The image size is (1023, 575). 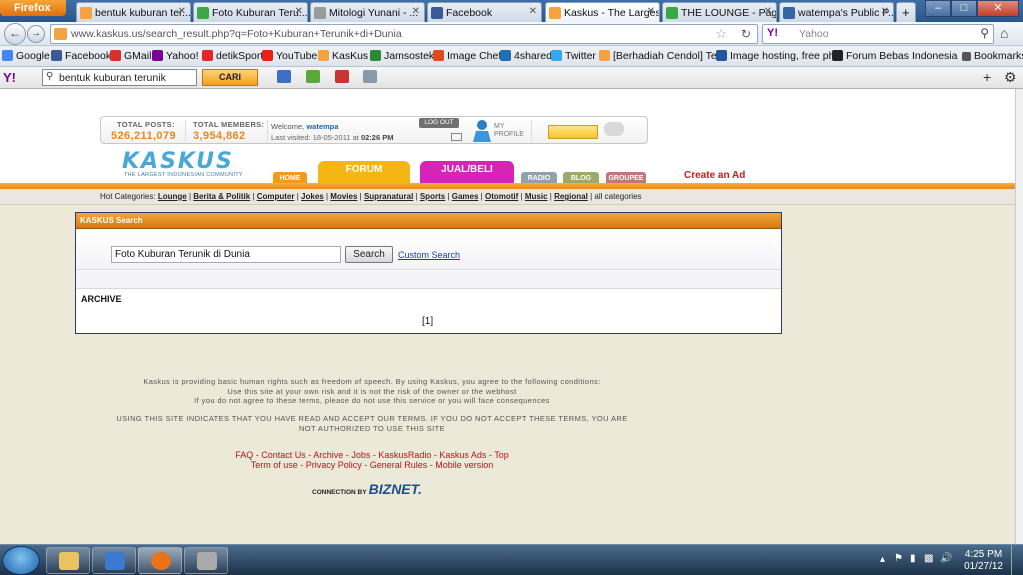 I want to click on browser-tab: watempa's Public P... ✕, so click(x=836, y=12).